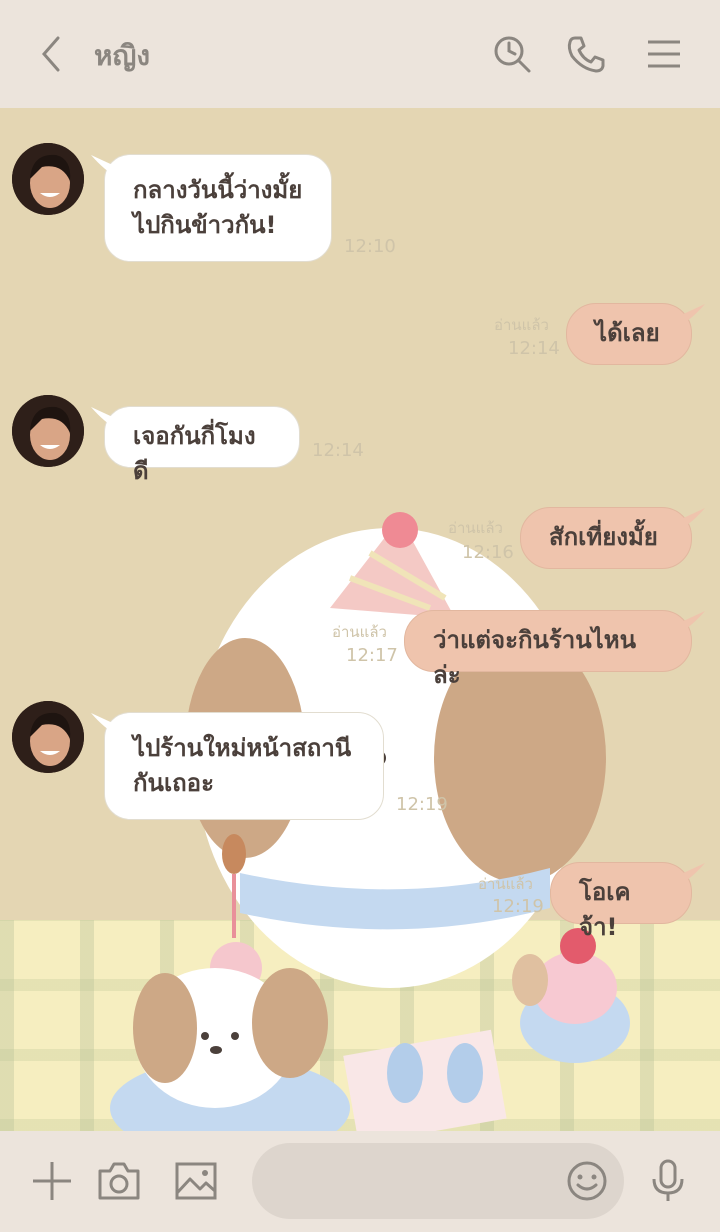  Describe the element at coordinates (627, 333) in the screenshot. I see `message-text: ได้เลย` at that location.